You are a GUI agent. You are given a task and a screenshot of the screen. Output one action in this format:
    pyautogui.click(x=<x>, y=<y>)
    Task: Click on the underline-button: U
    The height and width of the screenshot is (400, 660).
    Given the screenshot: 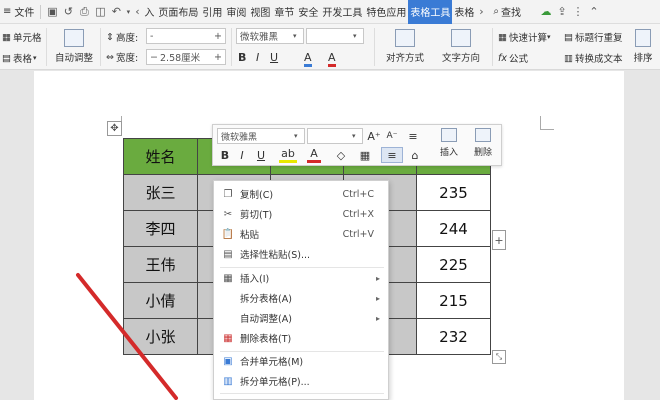 What is the action you would take?
    pyautogui.click(x=274, y=57)
    